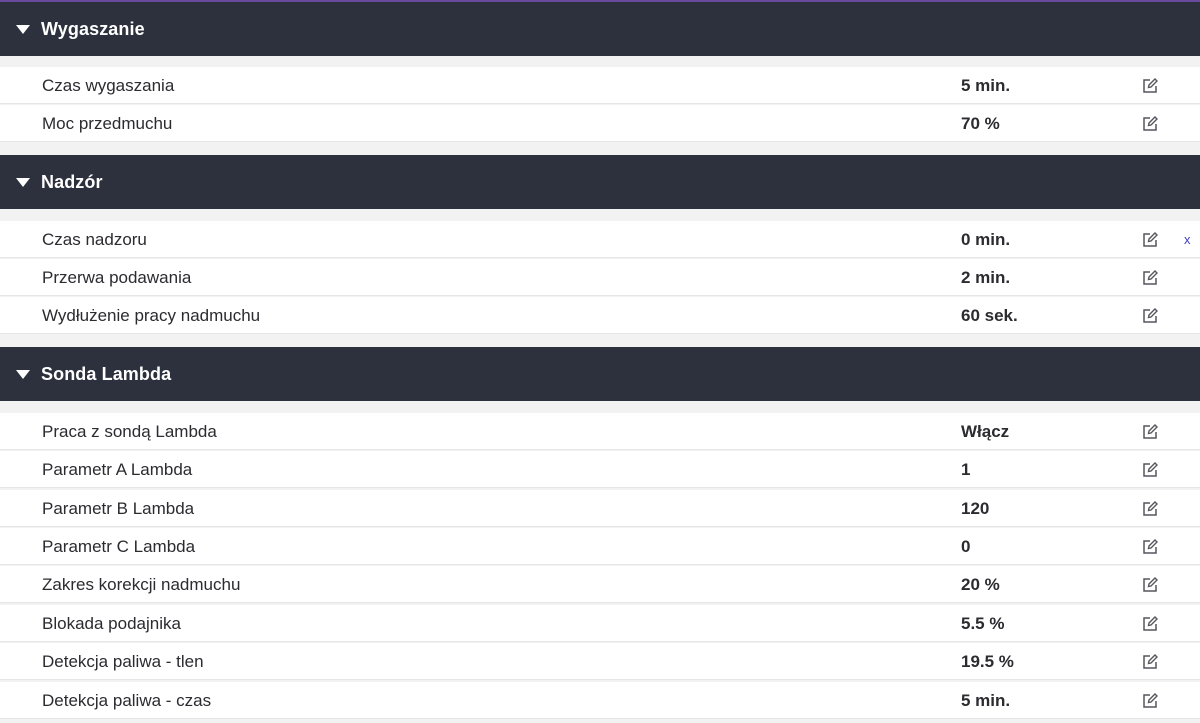 The image size is (1200, 723). Describe the element at coordinates (600, 700) in the screenshot. I see `setting-row: Detekcja paliwa - czas 5 min.` at that location.